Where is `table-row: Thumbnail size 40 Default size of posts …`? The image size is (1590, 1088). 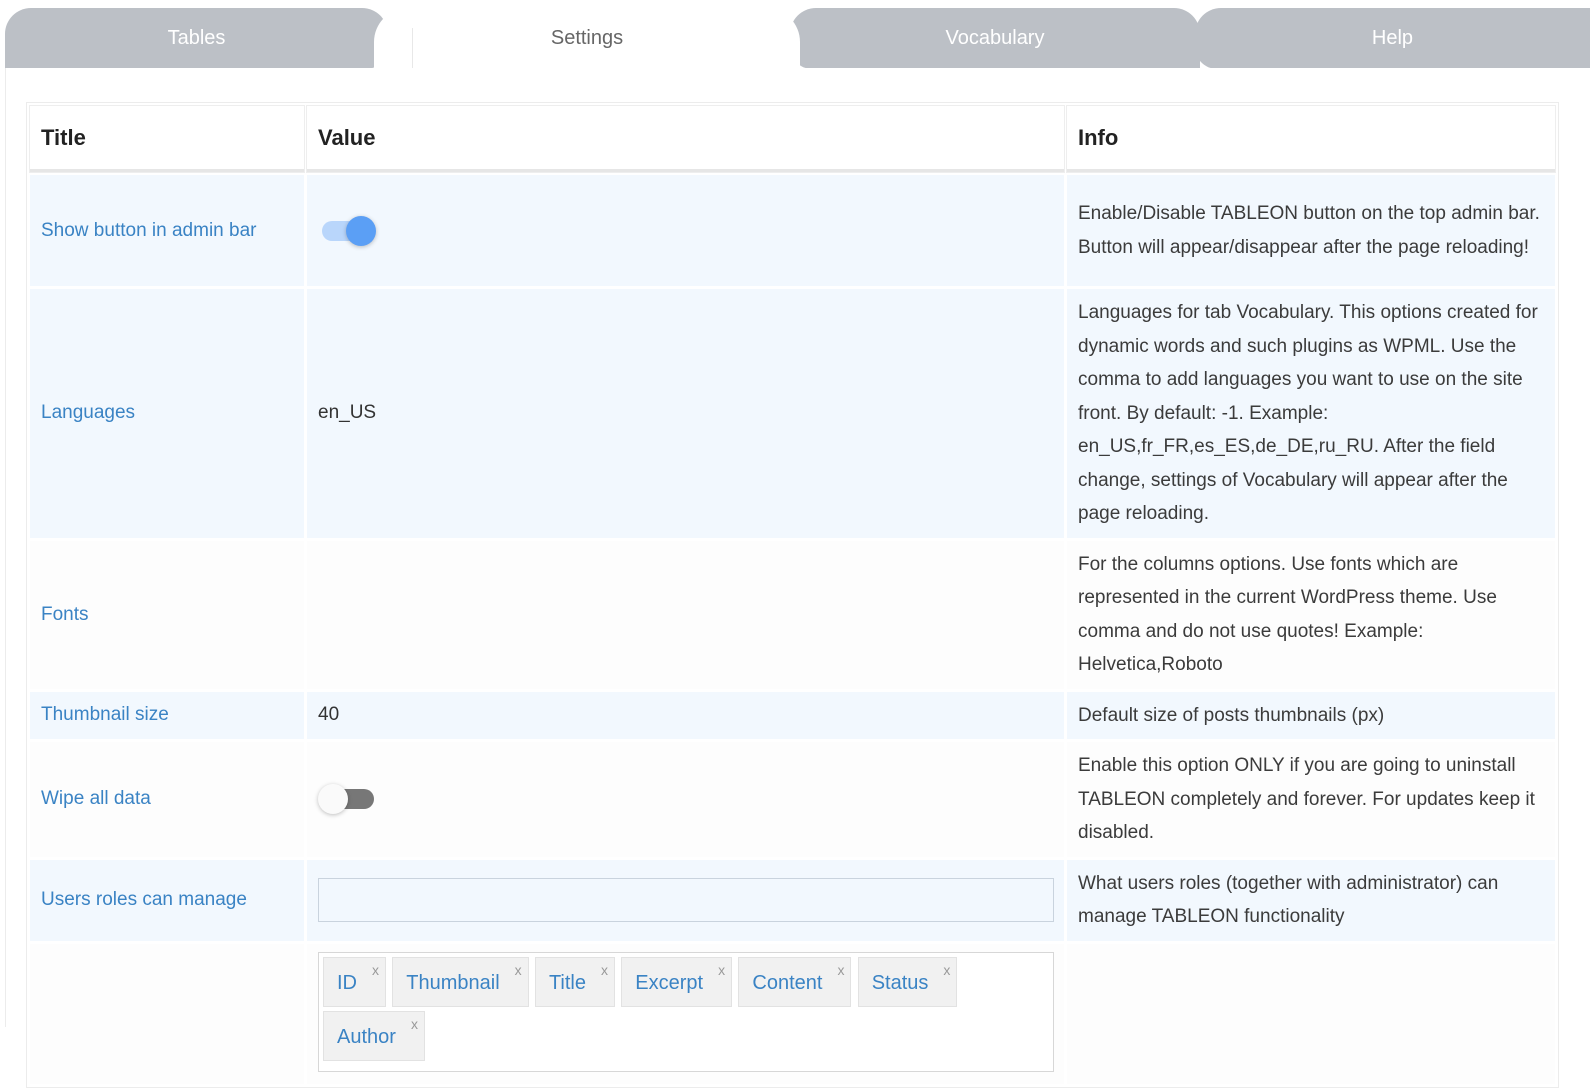 table-row: Thumbnail size 40 Default size of posts … is located at coordinates (792, 715).